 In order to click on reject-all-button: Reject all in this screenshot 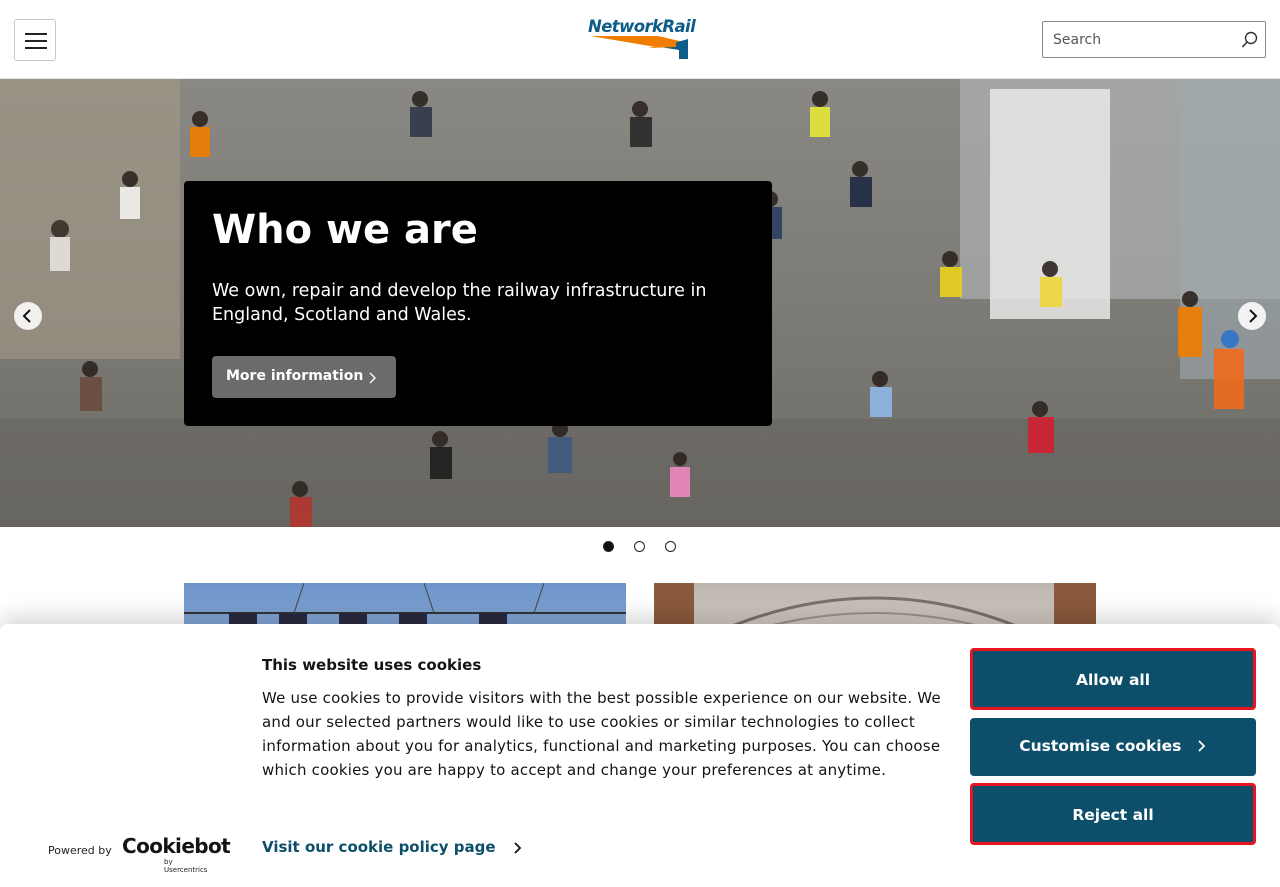, I will do `click(1113, 814)`.